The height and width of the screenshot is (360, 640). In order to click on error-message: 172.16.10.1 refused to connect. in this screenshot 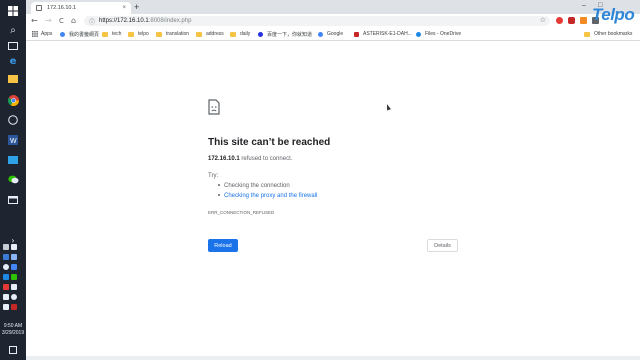, I will do `click(250, 159)`.